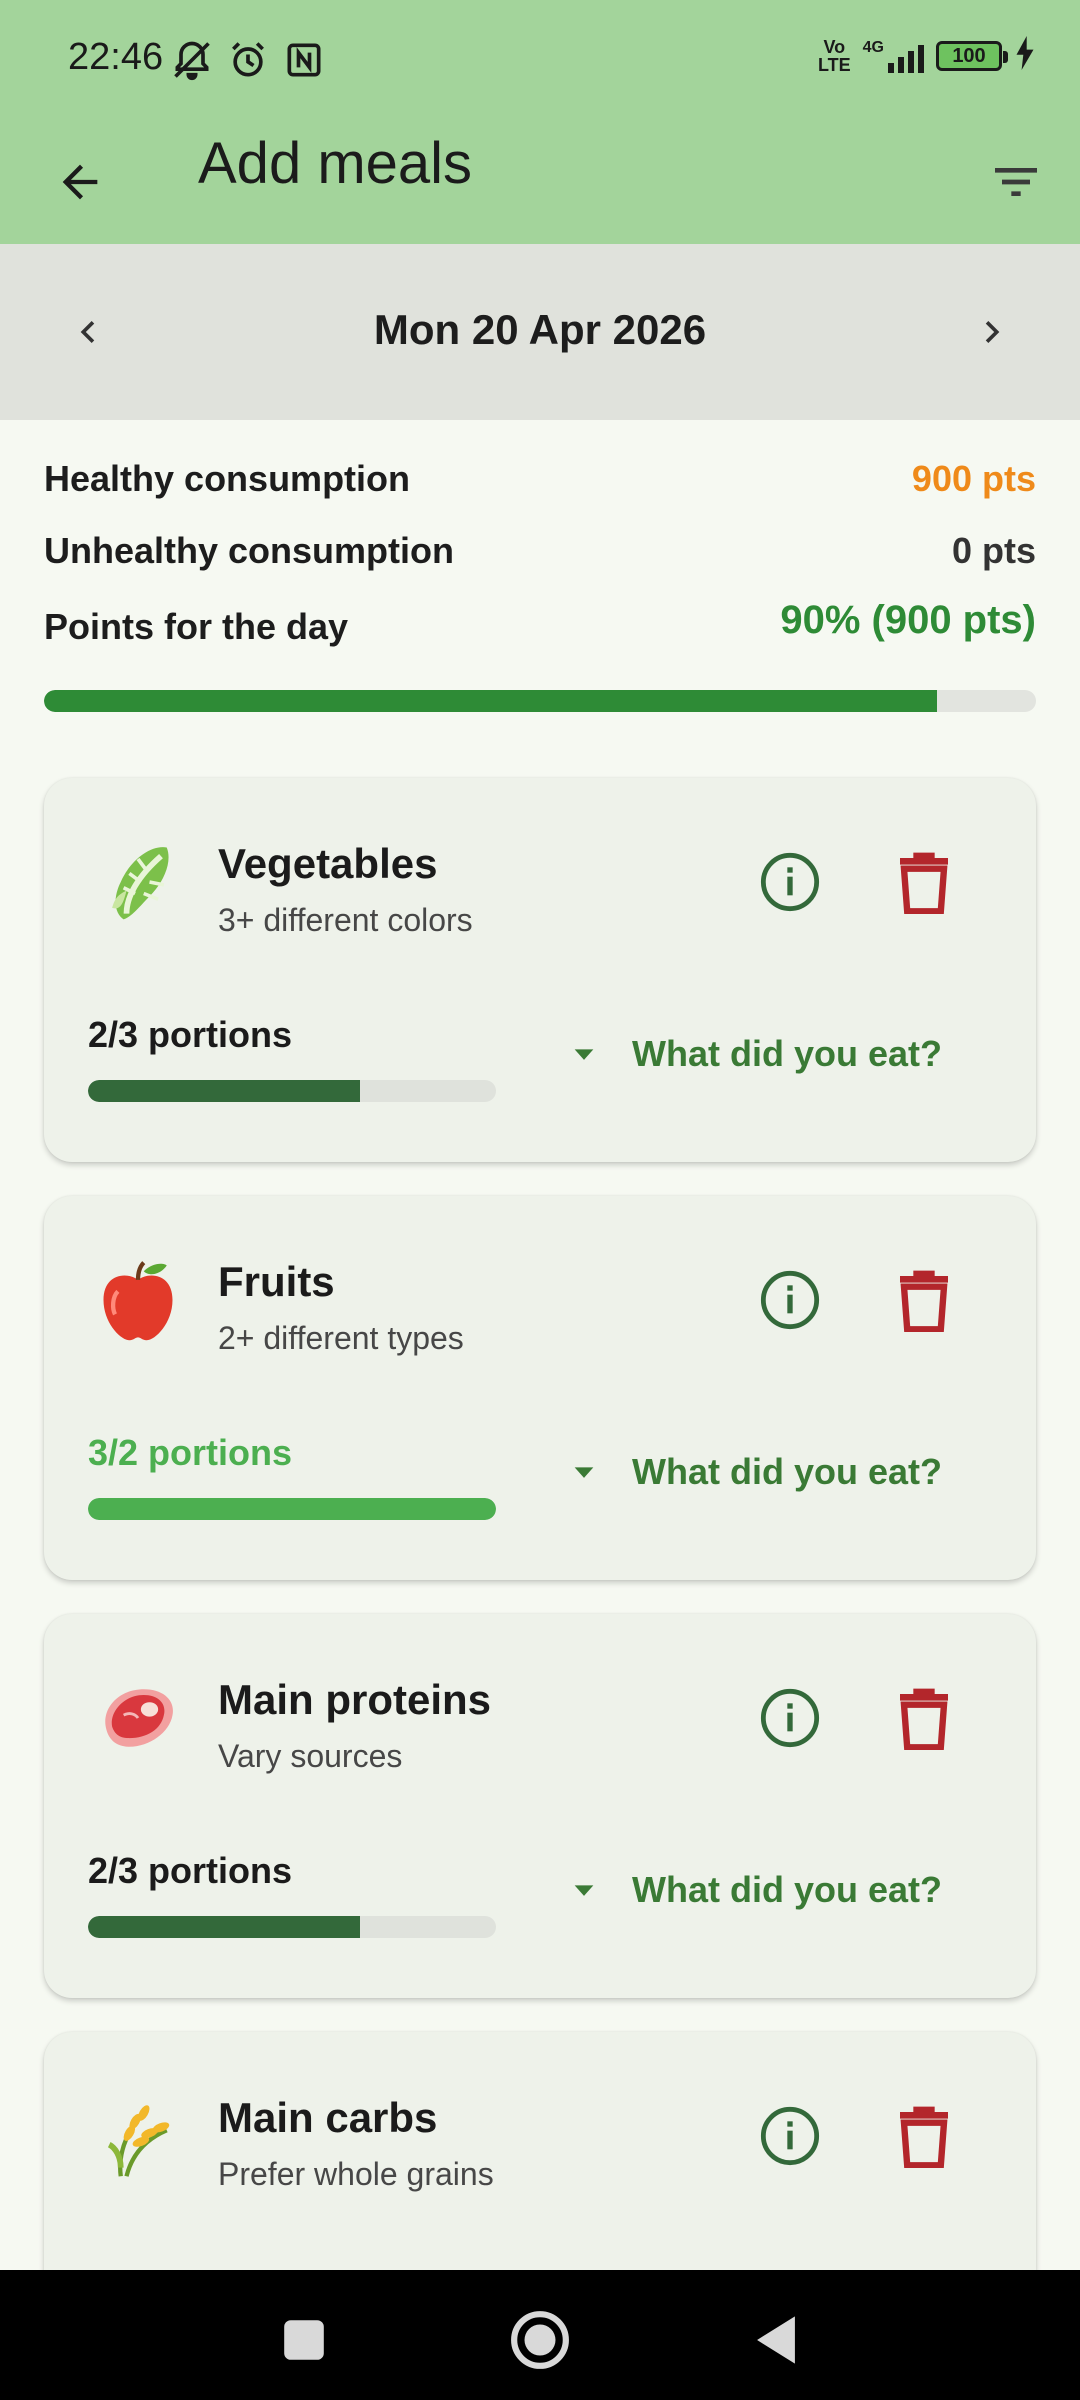 The image size is (1080, 2400). I want to click on recents-button, so click(304, 2340).